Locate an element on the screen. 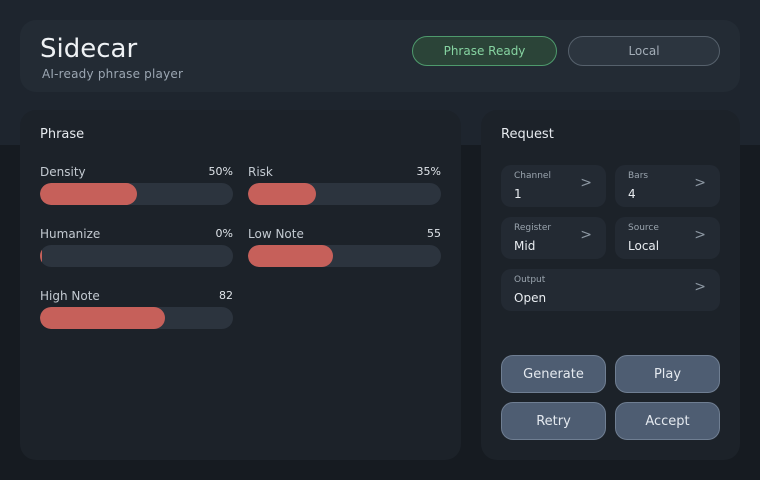  risk-slider: Risk 35% is located at coordinates (344, 190).